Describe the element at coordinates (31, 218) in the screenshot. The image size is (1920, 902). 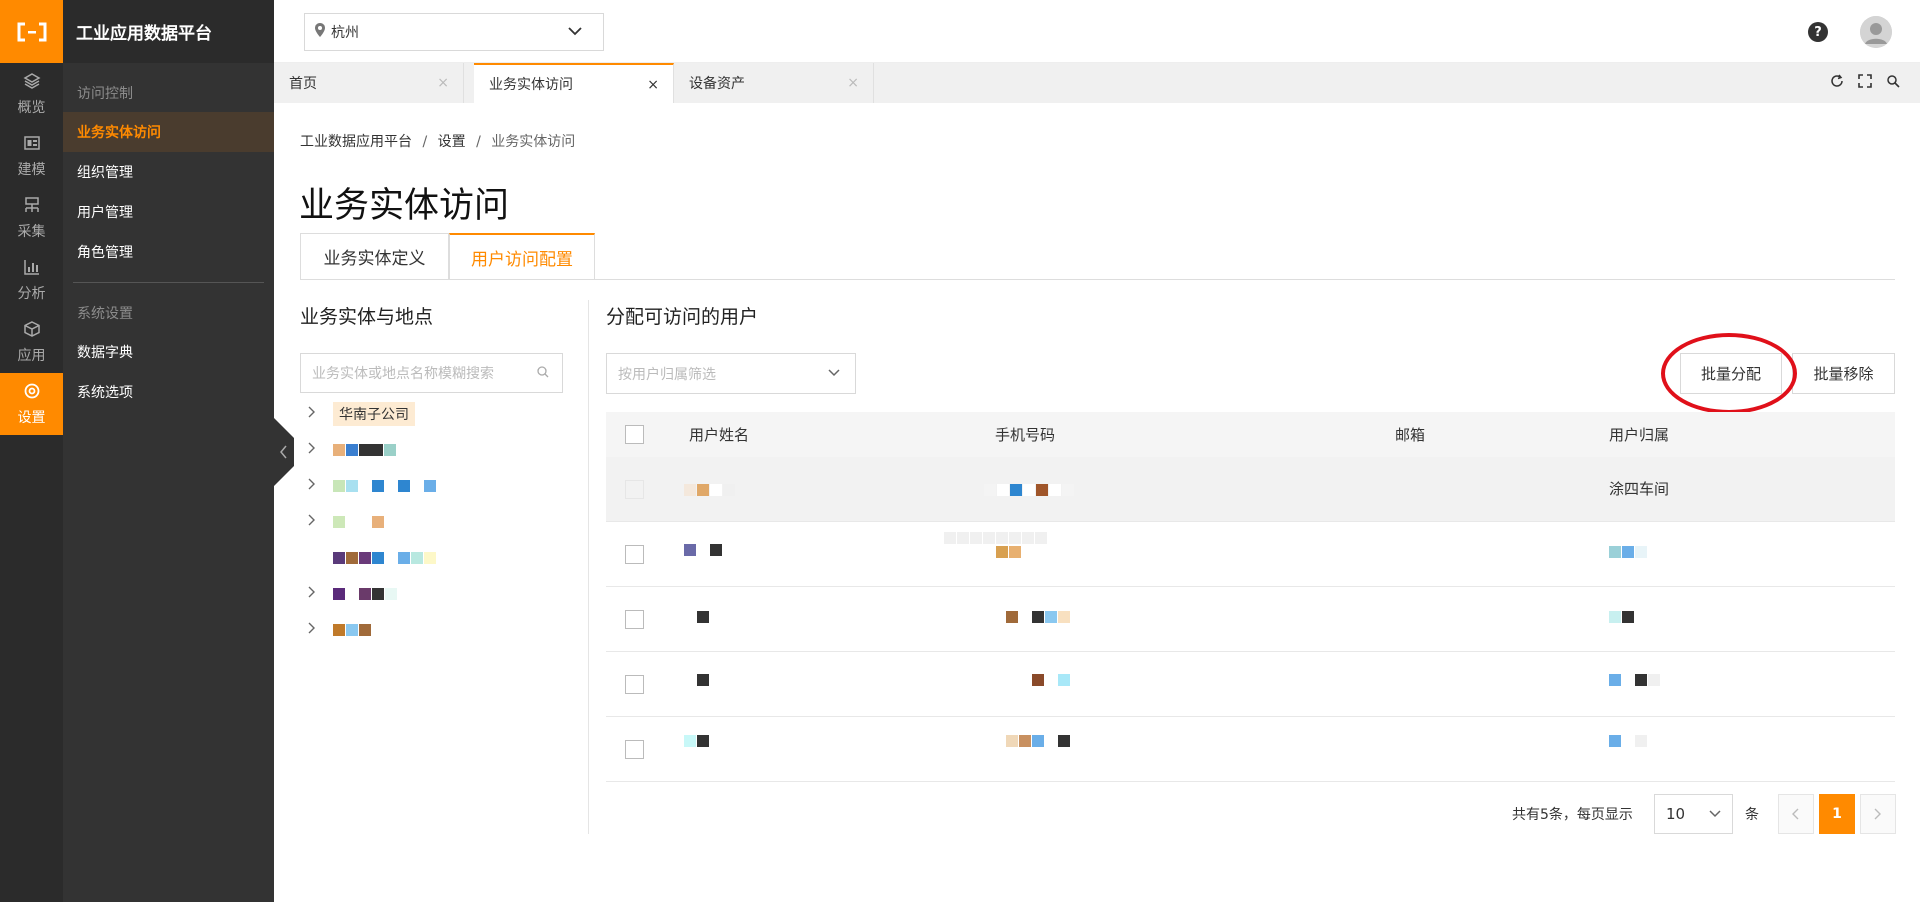
I see `rail-item-collect: 采集` at that location.